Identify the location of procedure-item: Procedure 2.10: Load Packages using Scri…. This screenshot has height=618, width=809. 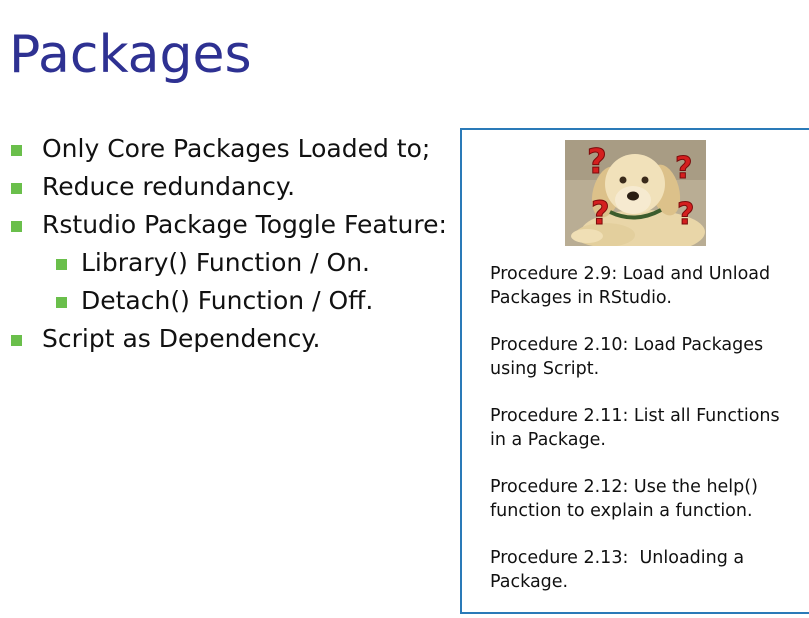
(629, 357).